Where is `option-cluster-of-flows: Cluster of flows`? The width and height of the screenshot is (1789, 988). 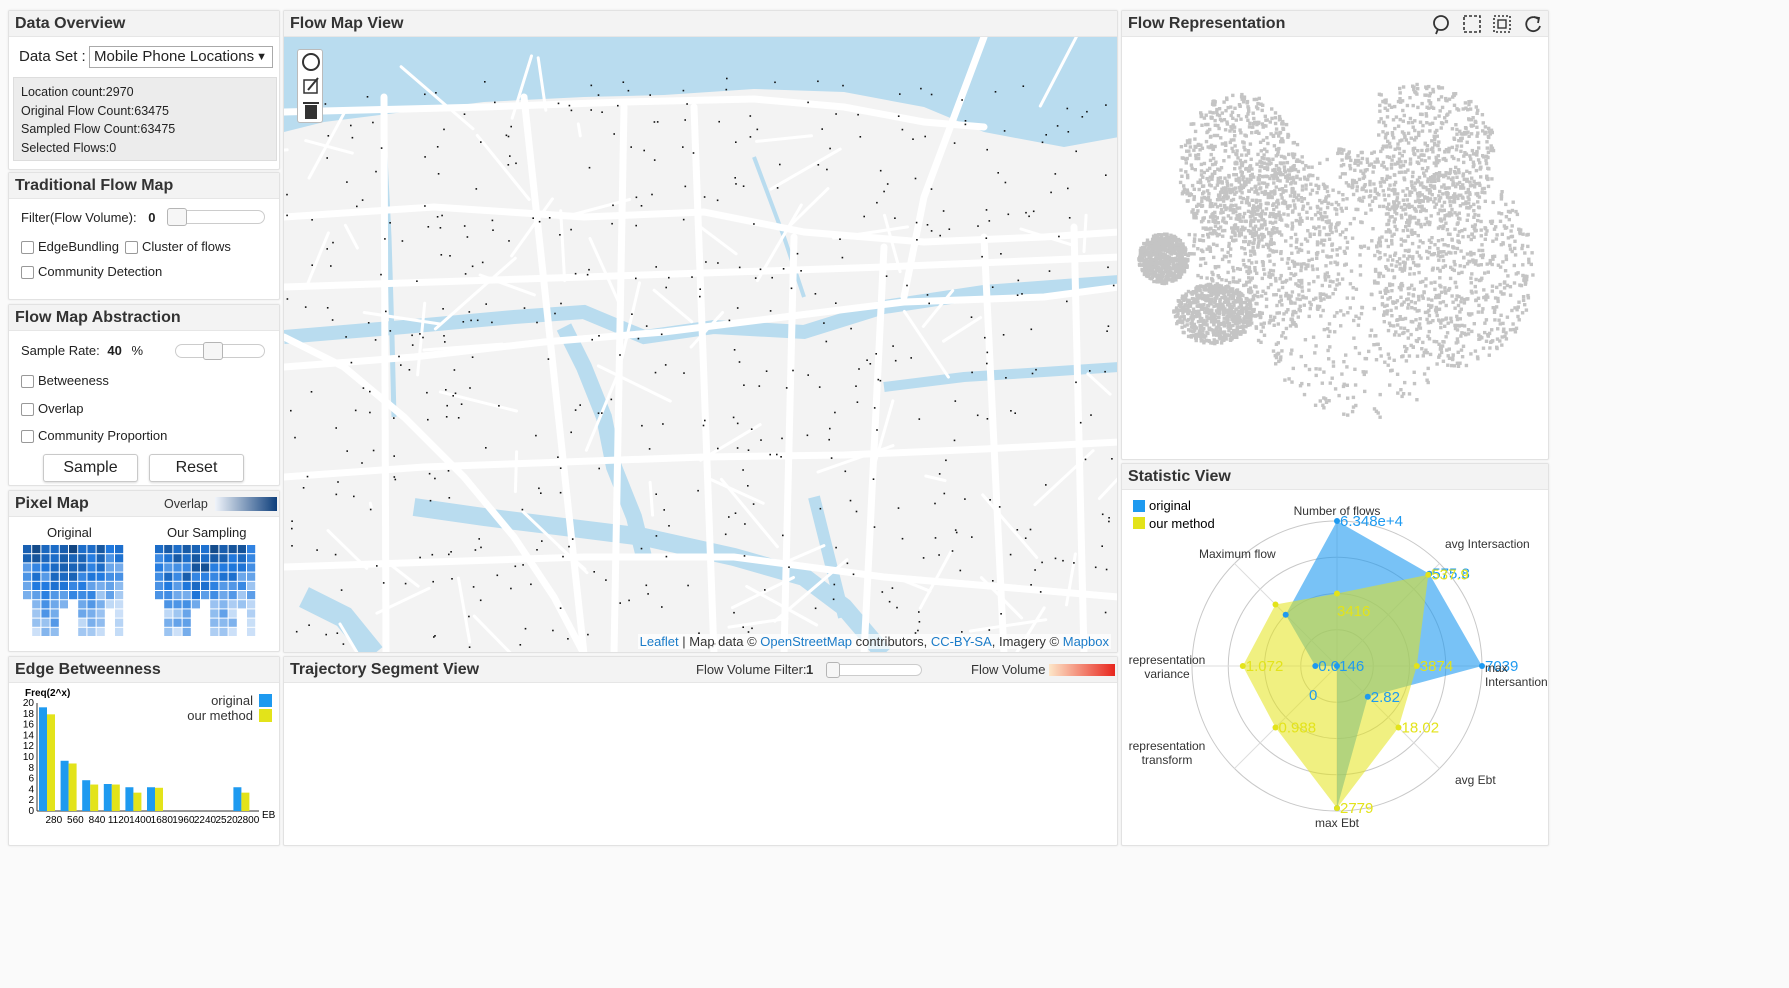 option-cluster-of-flows: Cluster of flows is located at coordinates (178, 247).